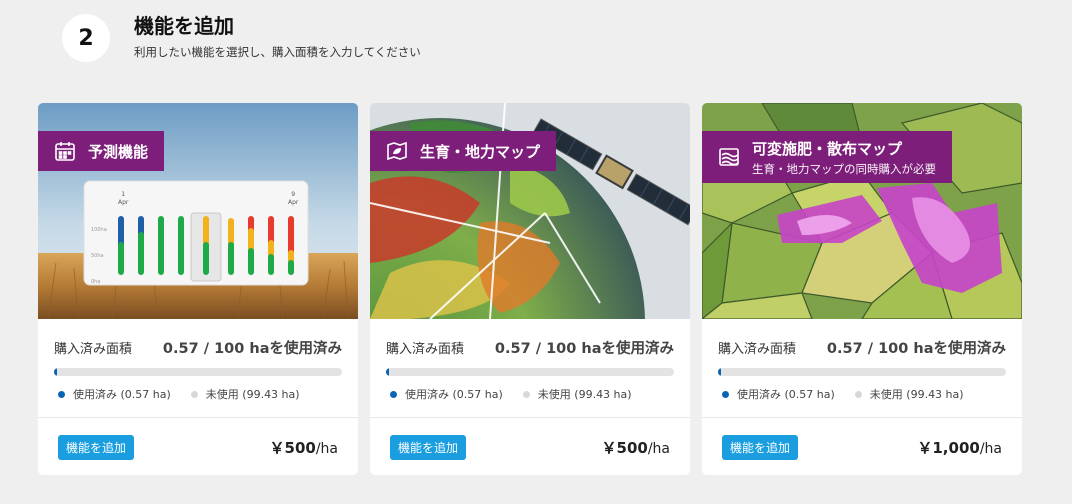  Describe the element at coordinates (862, 211) in the screenshot. I see `variable-rate-map-image: 可変施肥・散布マップ 生育・地力マップの同時購入が必要` at that location.